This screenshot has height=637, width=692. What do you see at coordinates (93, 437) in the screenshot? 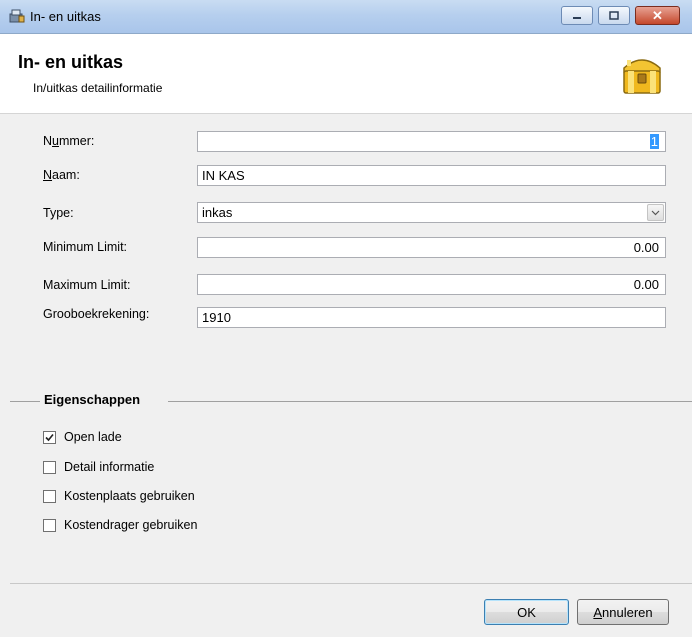
I see `open-lade-label: Open lade` at bounding box center [93, 437].